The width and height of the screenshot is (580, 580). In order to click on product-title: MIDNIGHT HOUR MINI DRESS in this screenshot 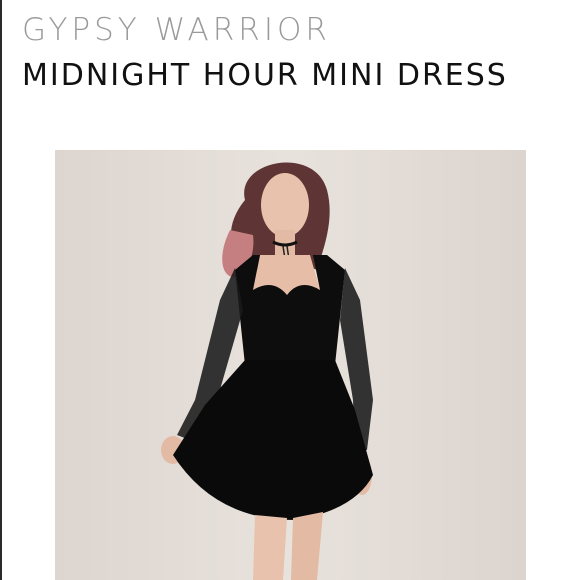, I will do `click(265, 75)`.